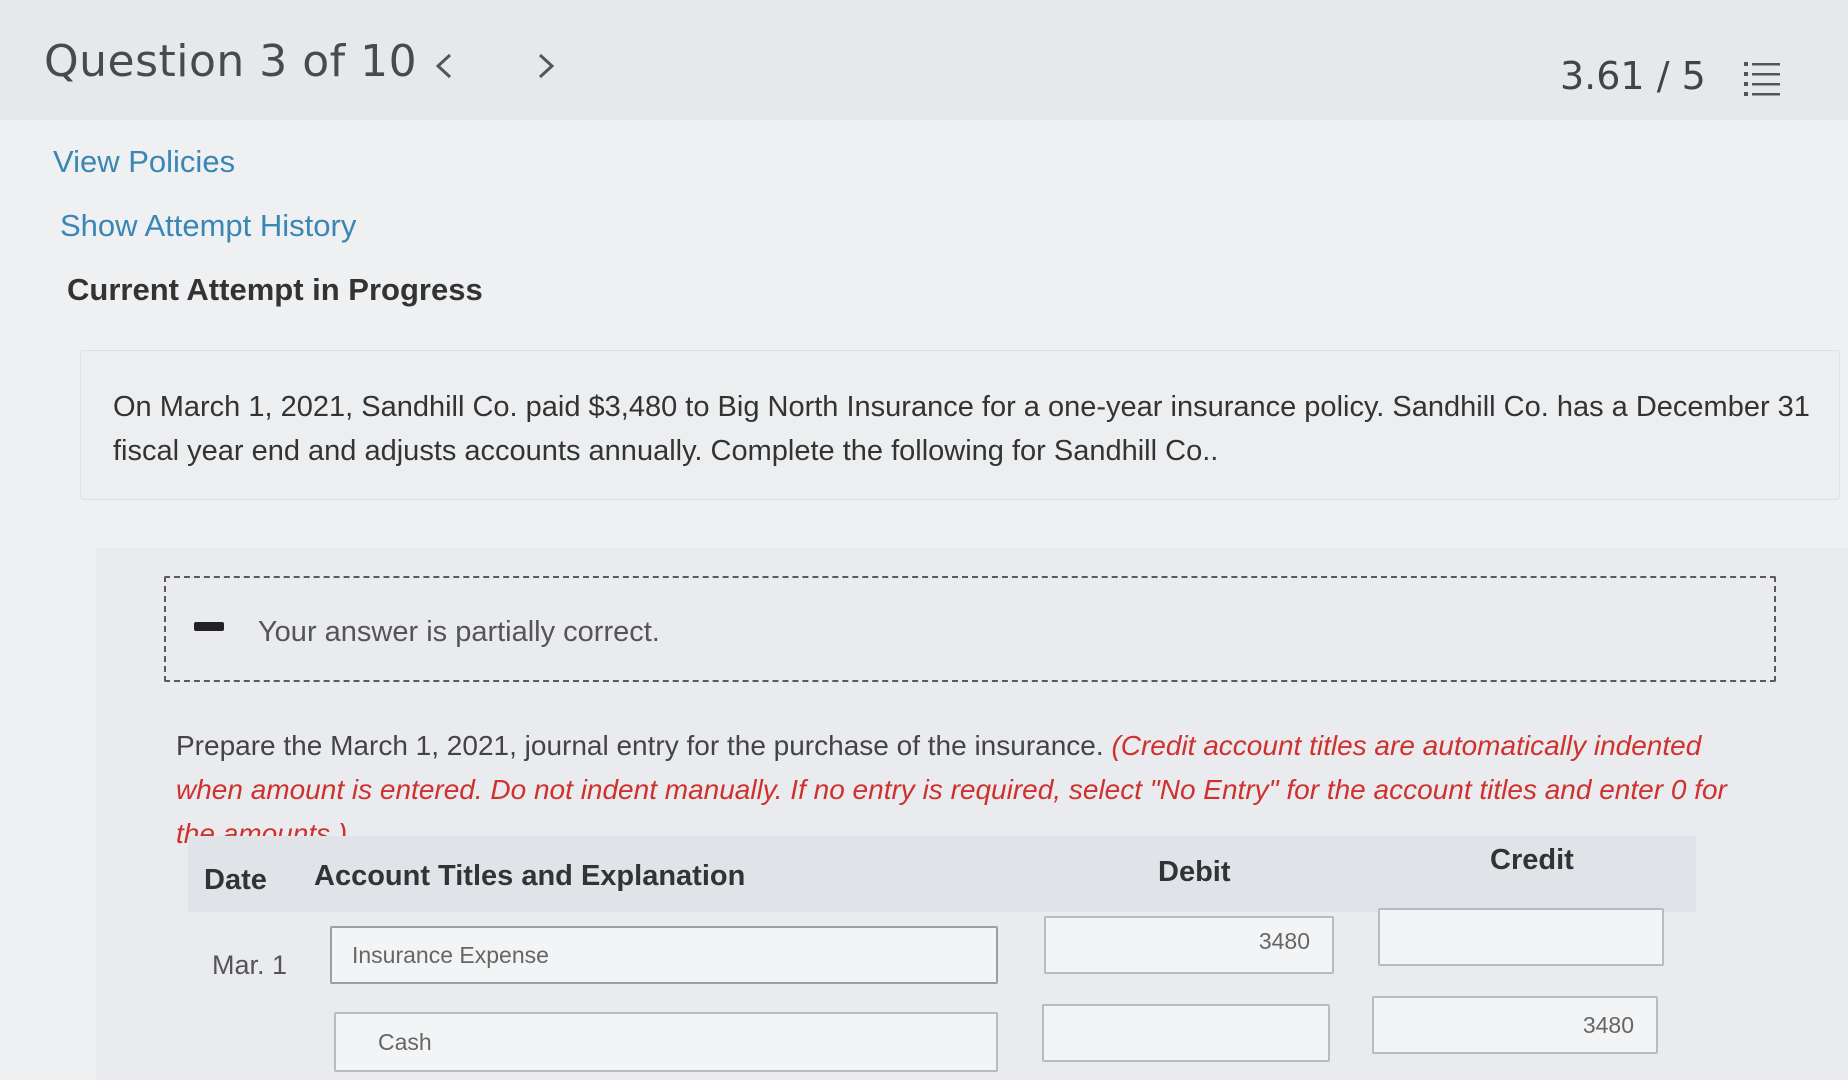  Describe the element at coordinates (1633, 76) in the screenshot. I see `score-display: 3.61 / 5` at that location.